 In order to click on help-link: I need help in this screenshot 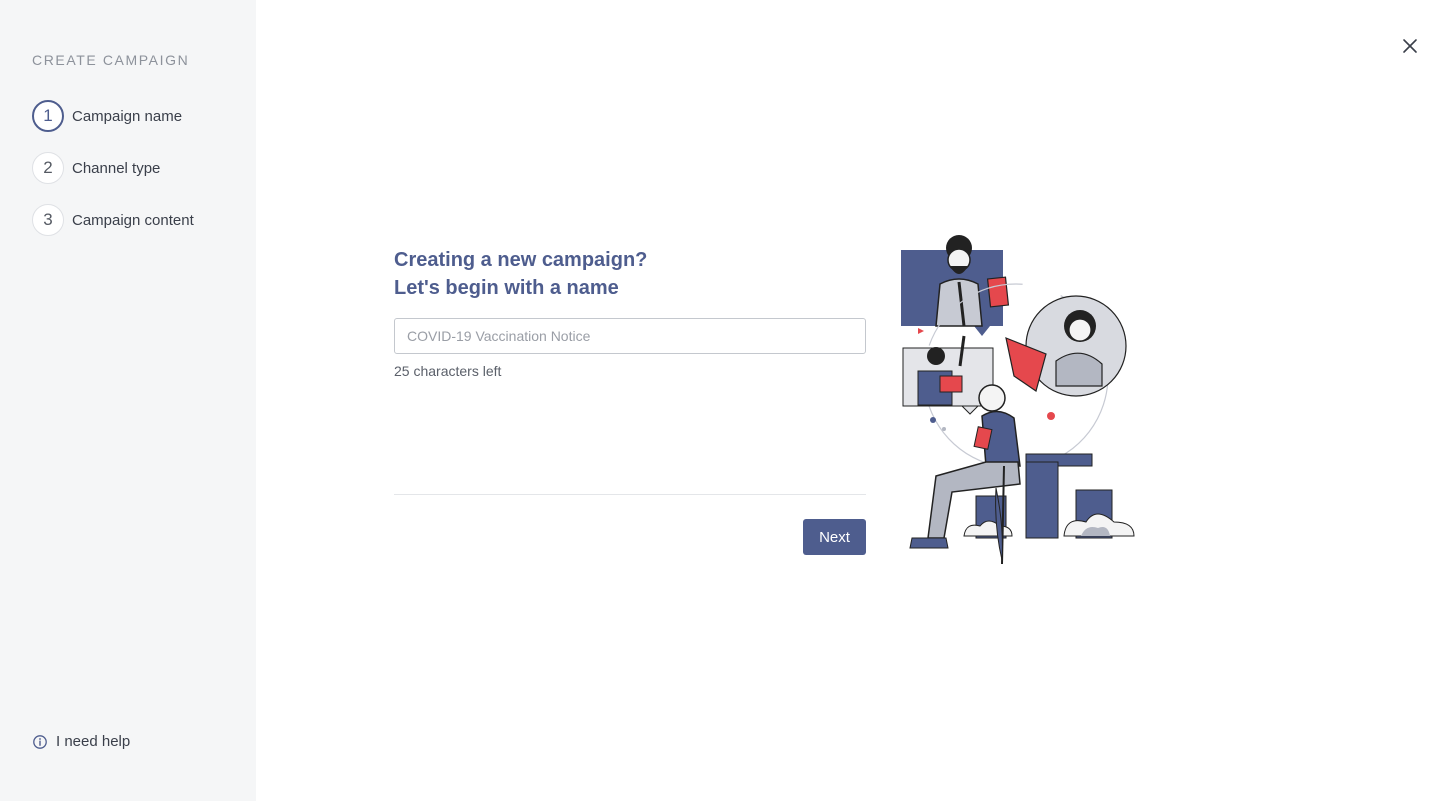, I will do `click(81, 741)`.